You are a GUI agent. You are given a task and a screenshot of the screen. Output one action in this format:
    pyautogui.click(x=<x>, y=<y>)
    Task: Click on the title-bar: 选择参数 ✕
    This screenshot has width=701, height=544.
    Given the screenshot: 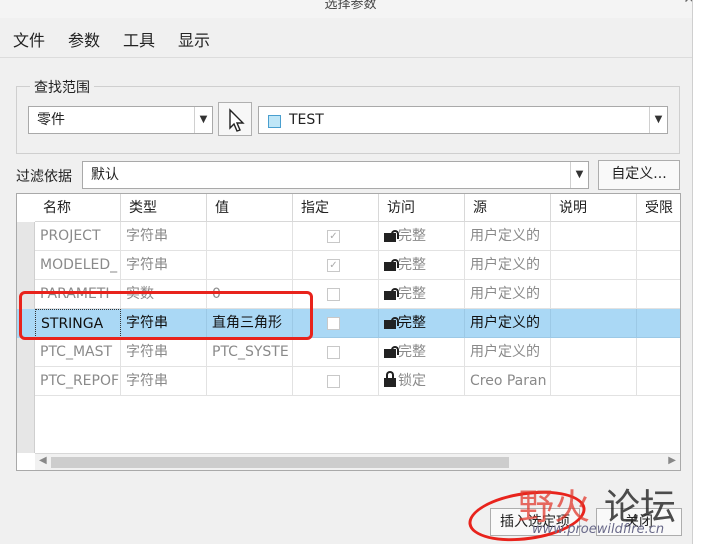 What is the action you would take?
    pyautogui.click(x=350, y=9)
    